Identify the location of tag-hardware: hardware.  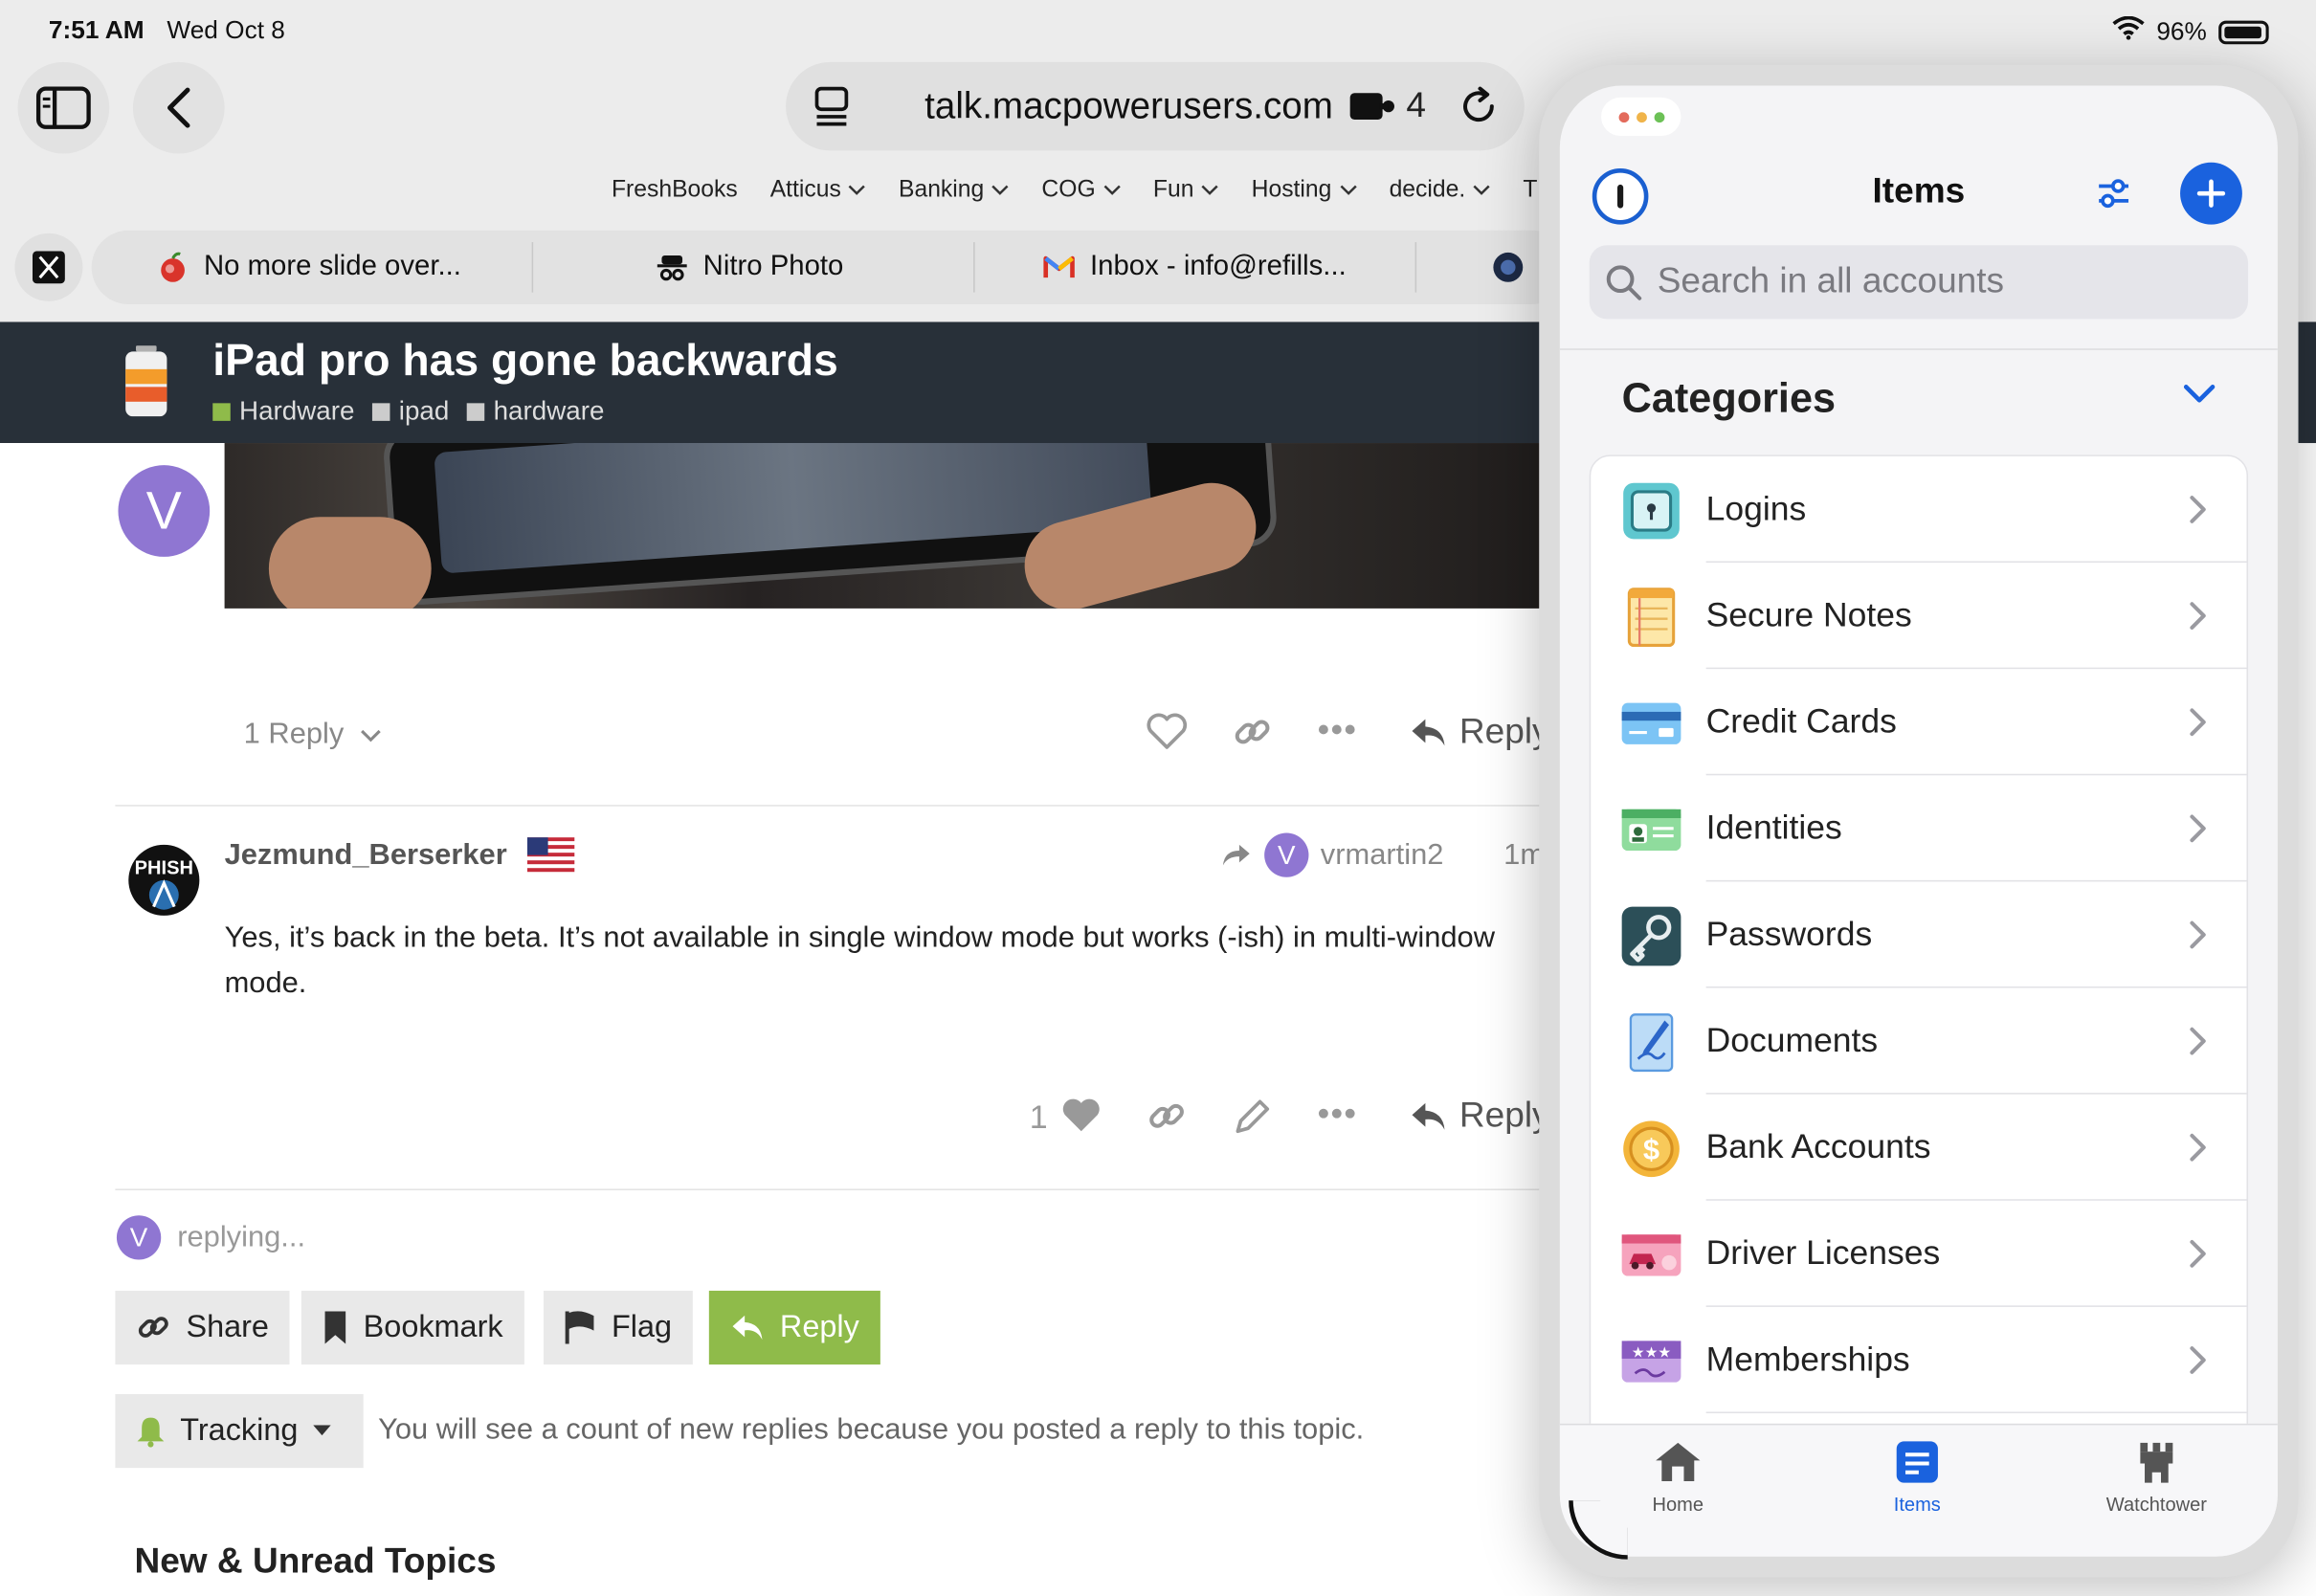
(535, 412).